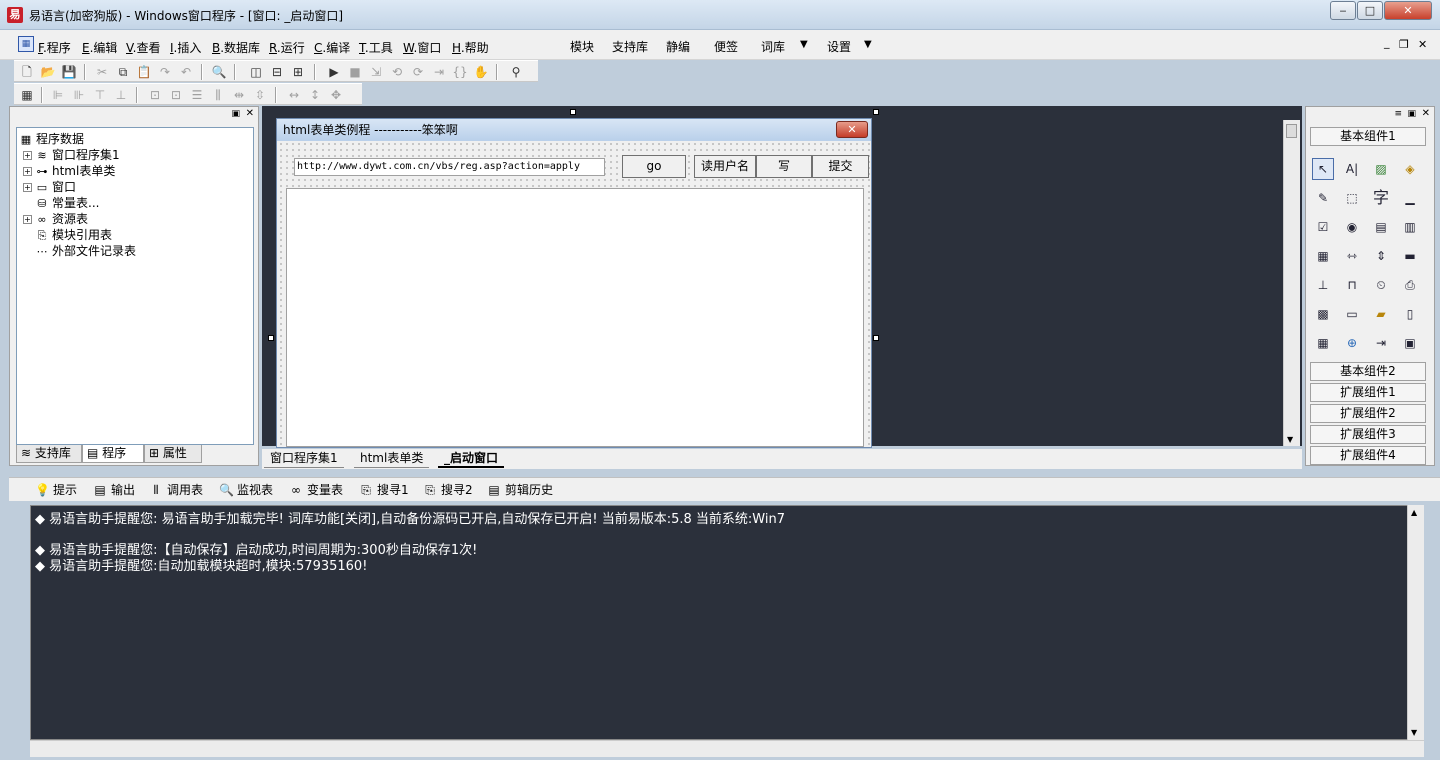  What do you see at coordinates (678, 46) in the screenshot?
I see `menu-static-compile: 静编` at bounding box center [678, 46].